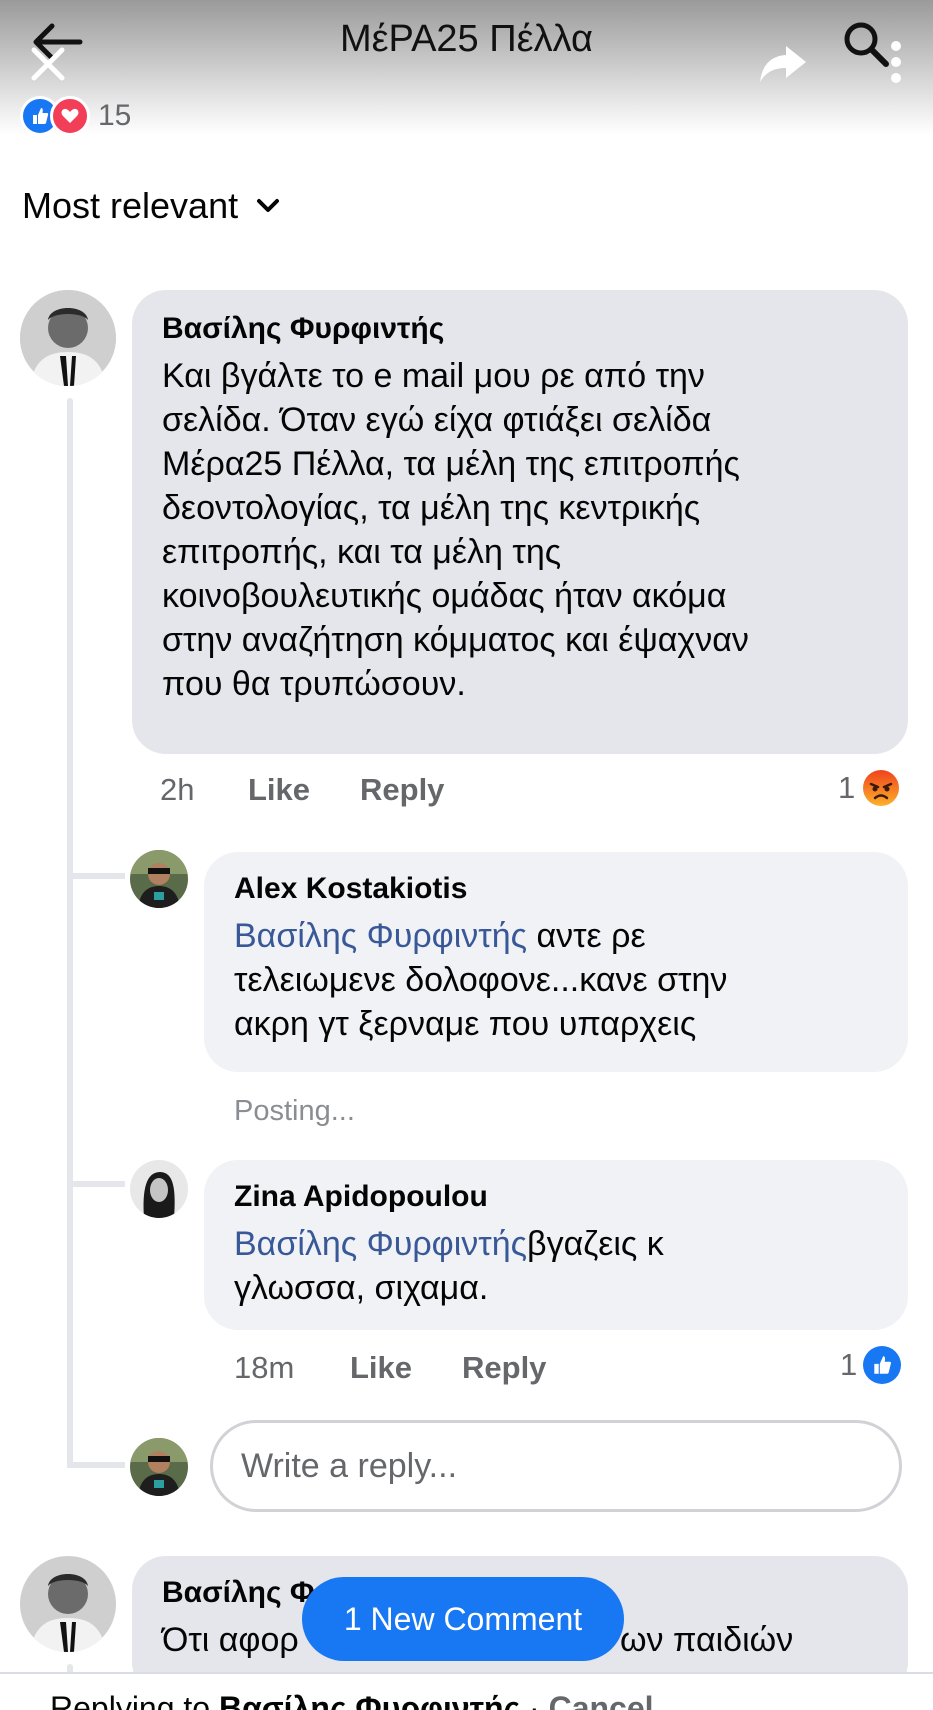 This screenshot has height=1710, width=933. What do you see at coordinates (292, 1368) in the screenshot?
I see `reply-time: 18m` at bounding box center [292, 1368].